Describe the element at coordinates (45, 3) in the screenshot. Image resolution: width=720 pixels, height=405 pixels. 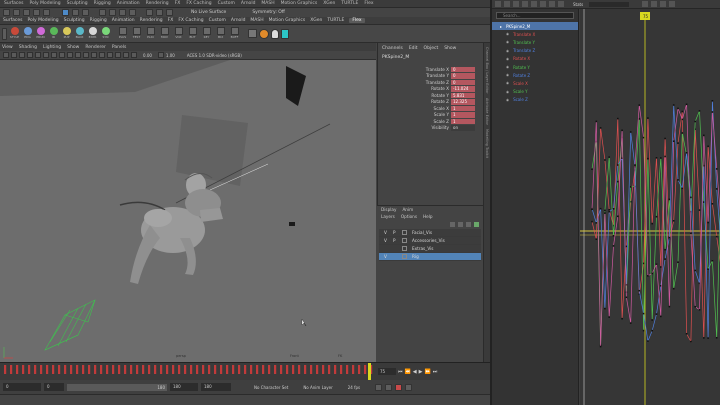
I see `menu-poly-modeling: Poly Modeling` at that location.